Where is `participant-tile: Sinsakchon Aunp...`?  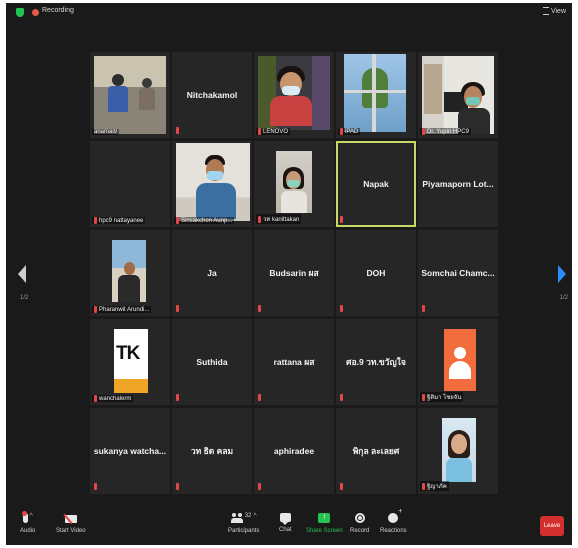 participant-tile: Sinsakchon Aunp... is located at coordinates (212, 184).